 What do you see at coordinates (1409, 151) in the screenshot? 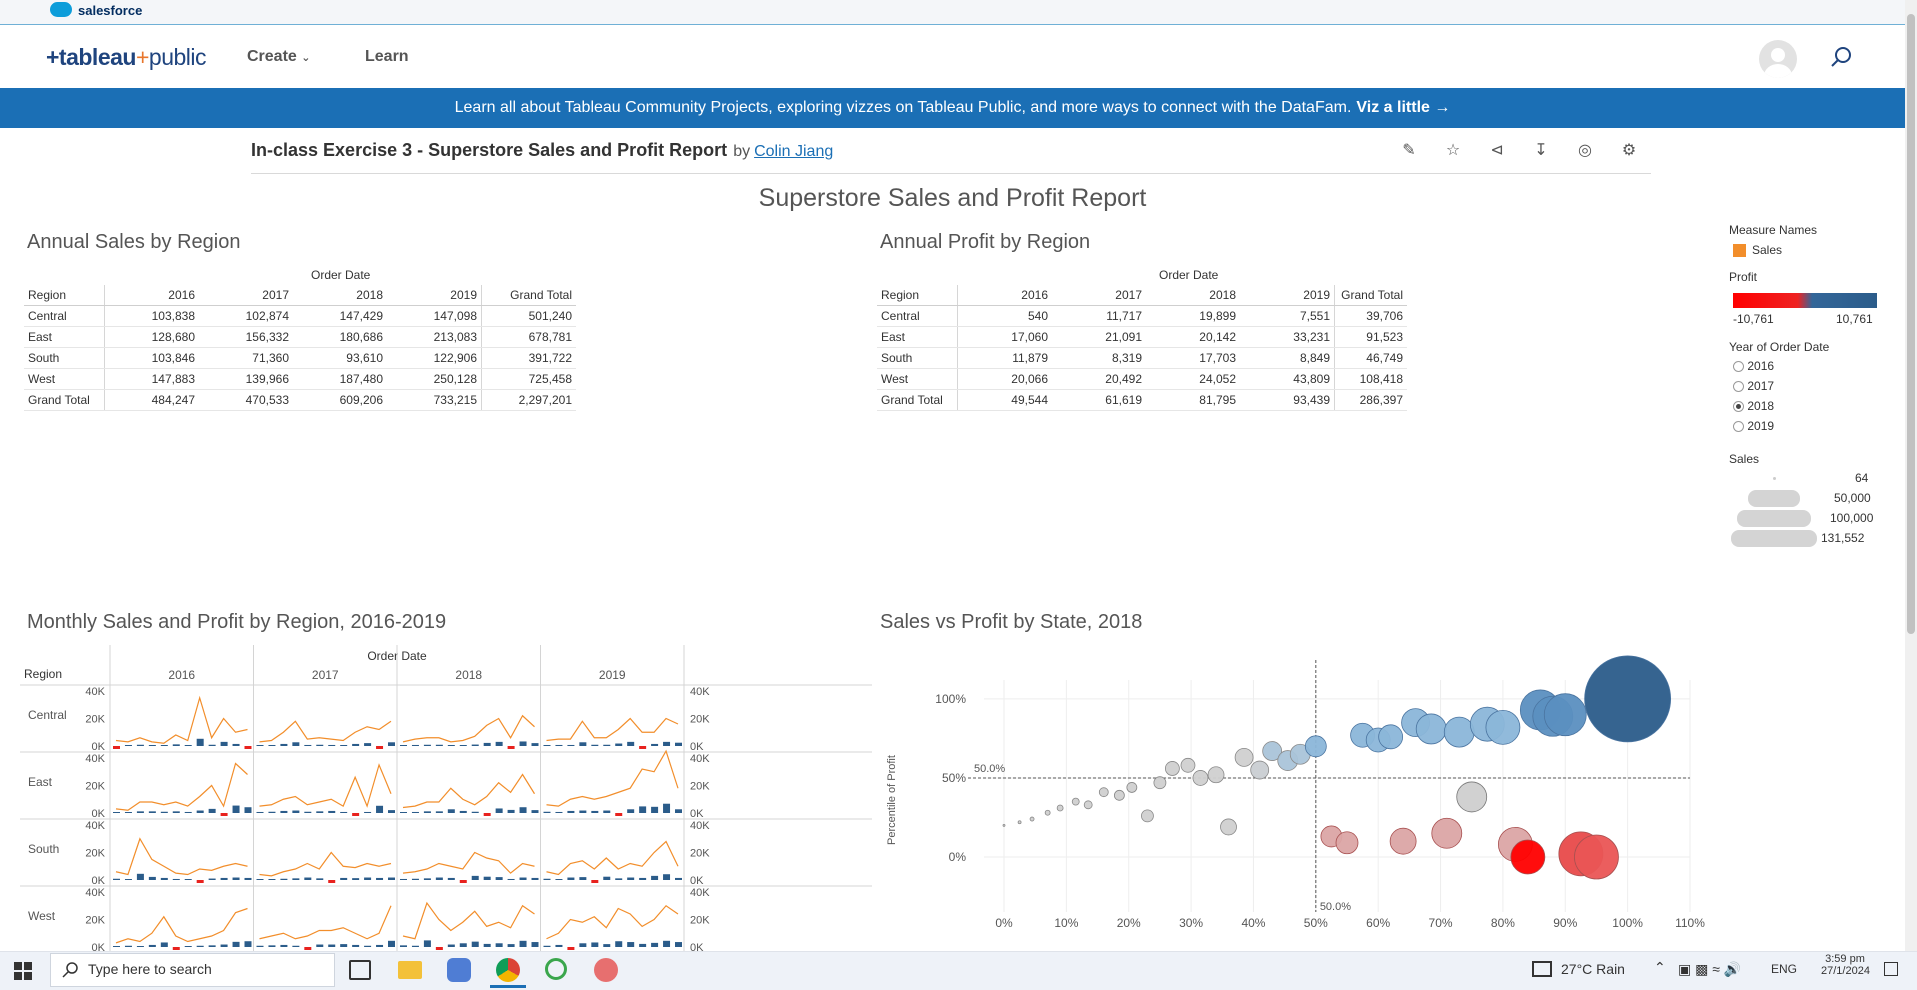
I see `edit-icon: ✎` at bounding box center [1409, 151].